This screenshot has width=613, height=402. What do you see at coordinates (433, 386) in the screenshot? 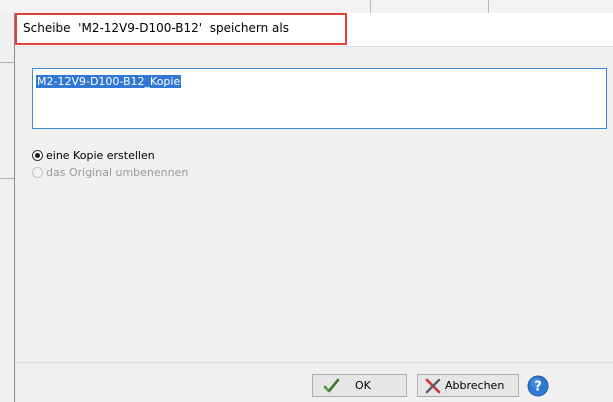
I see `x-icon` at bounding box center [433, 386].